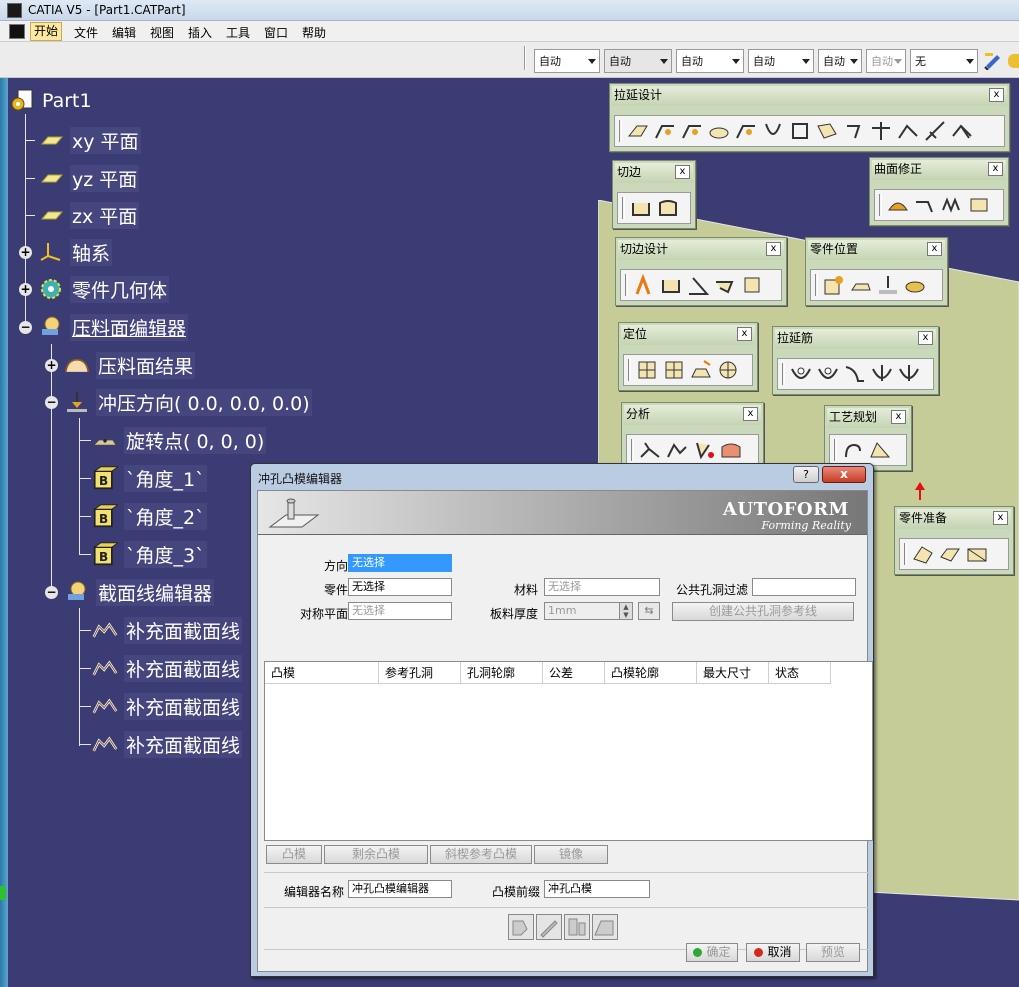 The height and width of the screenshot is (987, 1019). Describe the element at coordinates (804, 587) in the screenshot. I see `common-filter-field` at that location.